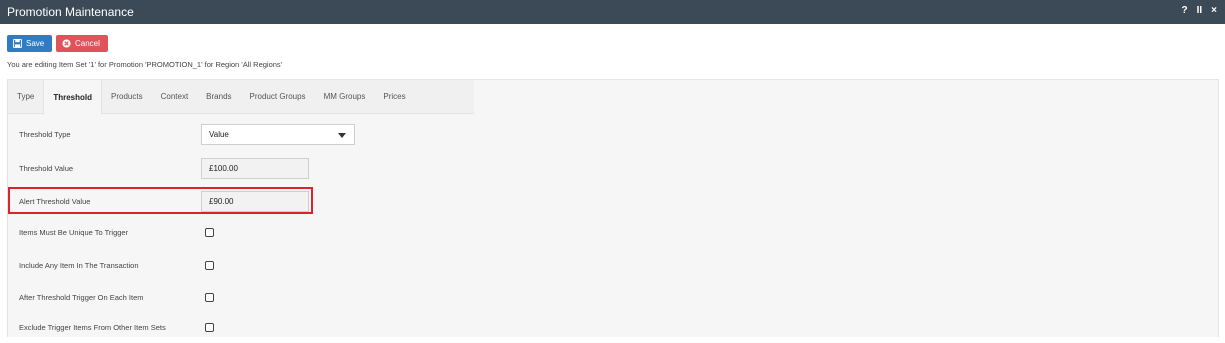  I want to click on tab-context: Context, so click(175, 96).